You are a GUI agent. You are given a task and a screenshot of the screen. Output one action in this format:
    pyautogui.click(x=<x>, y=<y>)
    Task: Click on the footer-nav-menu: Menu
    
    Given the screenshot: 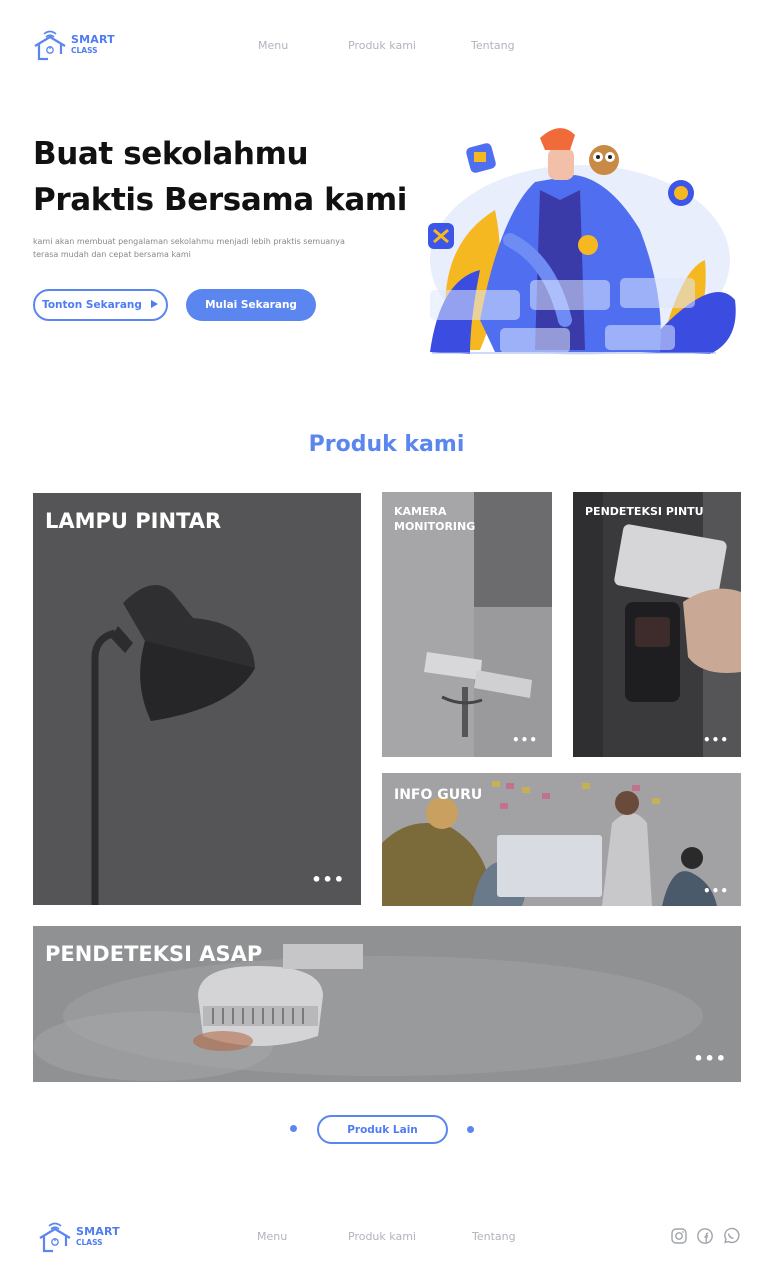 What is the action you would take?
    pyautogui.click(x=272, y=1236)
    